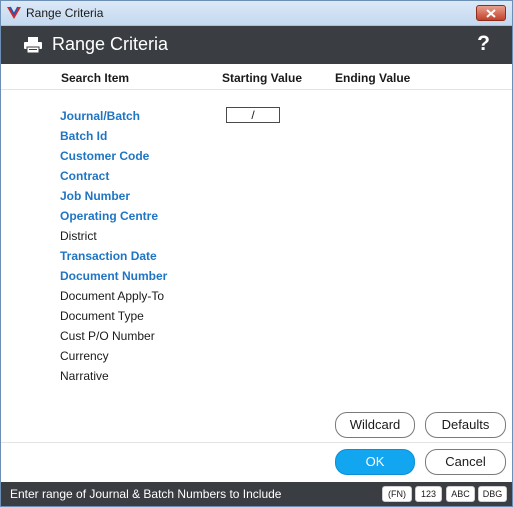  Describe the element at coordinates (95, 196) in the screenshot. I see `search-item-job-number: Job Number` at that location.